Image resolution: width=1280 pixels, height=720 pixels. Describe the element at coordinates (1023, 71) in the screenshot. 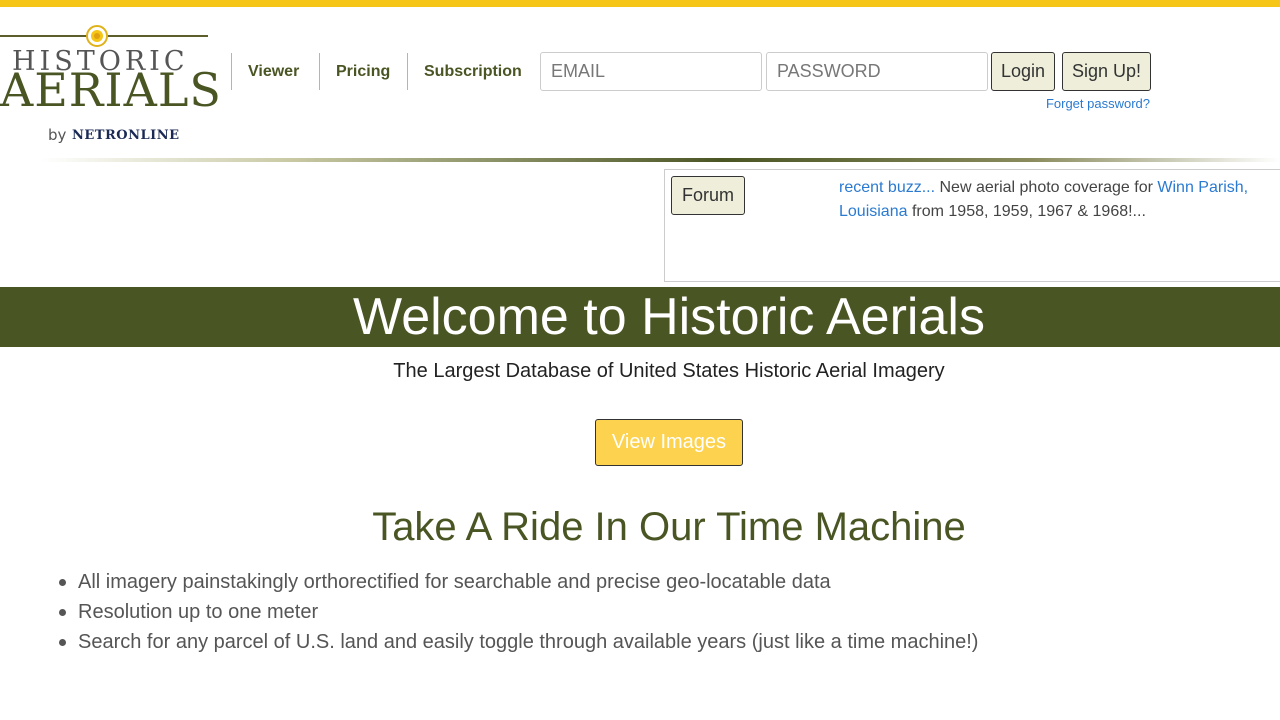

I see `login-button: Login` at that location.